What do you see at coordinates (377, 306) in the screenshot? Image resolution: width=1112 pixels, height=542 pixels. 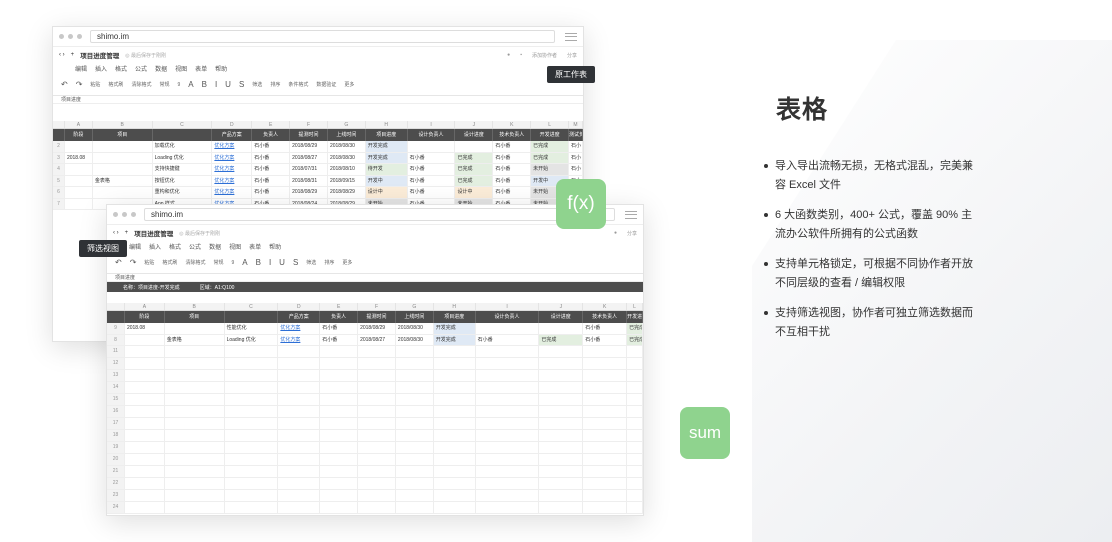 I see `column-header: F` at bounding box center [377, 306].